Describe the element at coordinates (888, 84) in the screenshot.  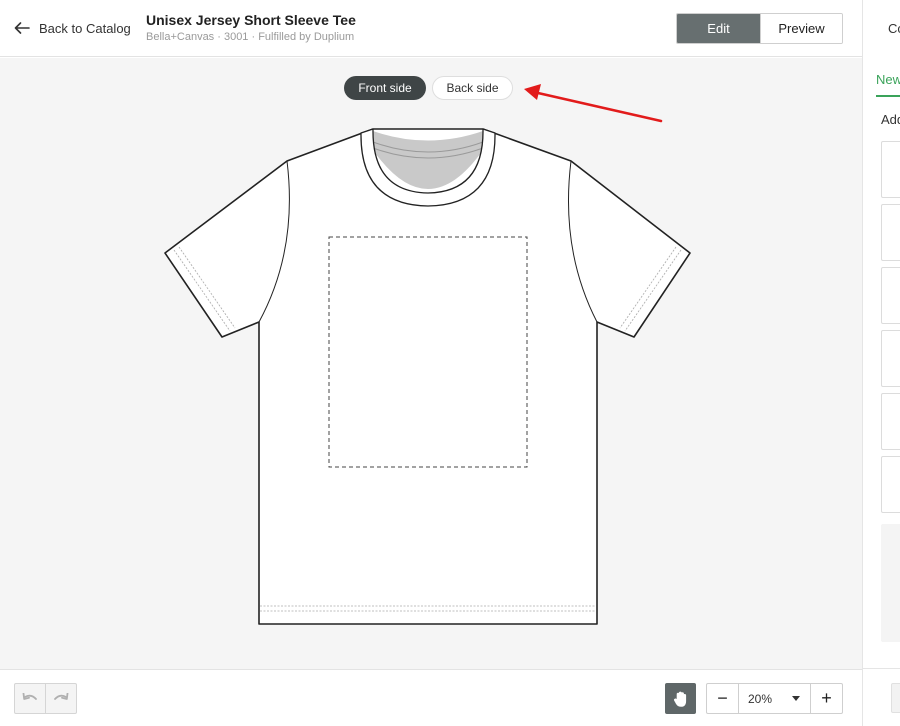
I see `panel-tab-new: New` at that location.